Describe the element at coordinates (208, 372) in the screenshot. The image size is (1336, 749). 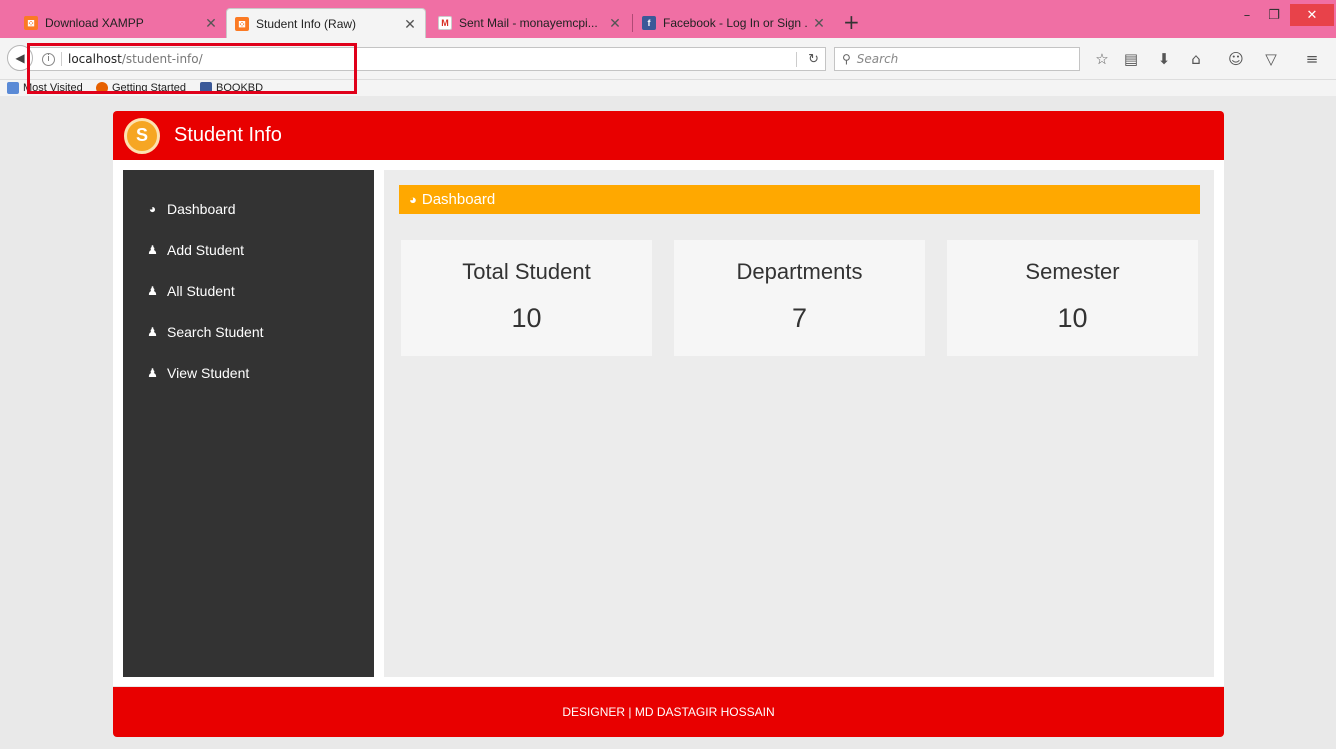
I see `sidebar-item-label: View Student` at that location.